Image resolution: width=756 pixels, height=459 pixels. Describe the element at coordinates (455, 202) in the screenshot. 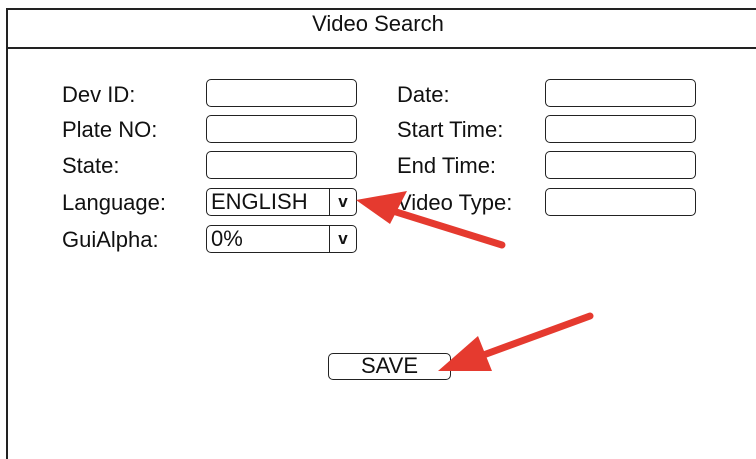

I see `video-type-label: Video Type:` at that location.